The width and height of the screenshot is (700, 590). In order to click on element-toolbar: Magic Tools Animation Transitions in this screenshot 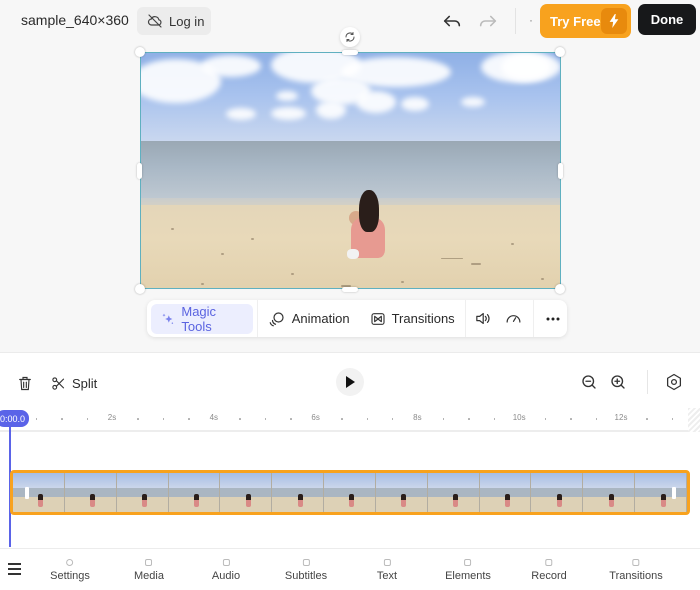, I will do `click(357, 318)`.